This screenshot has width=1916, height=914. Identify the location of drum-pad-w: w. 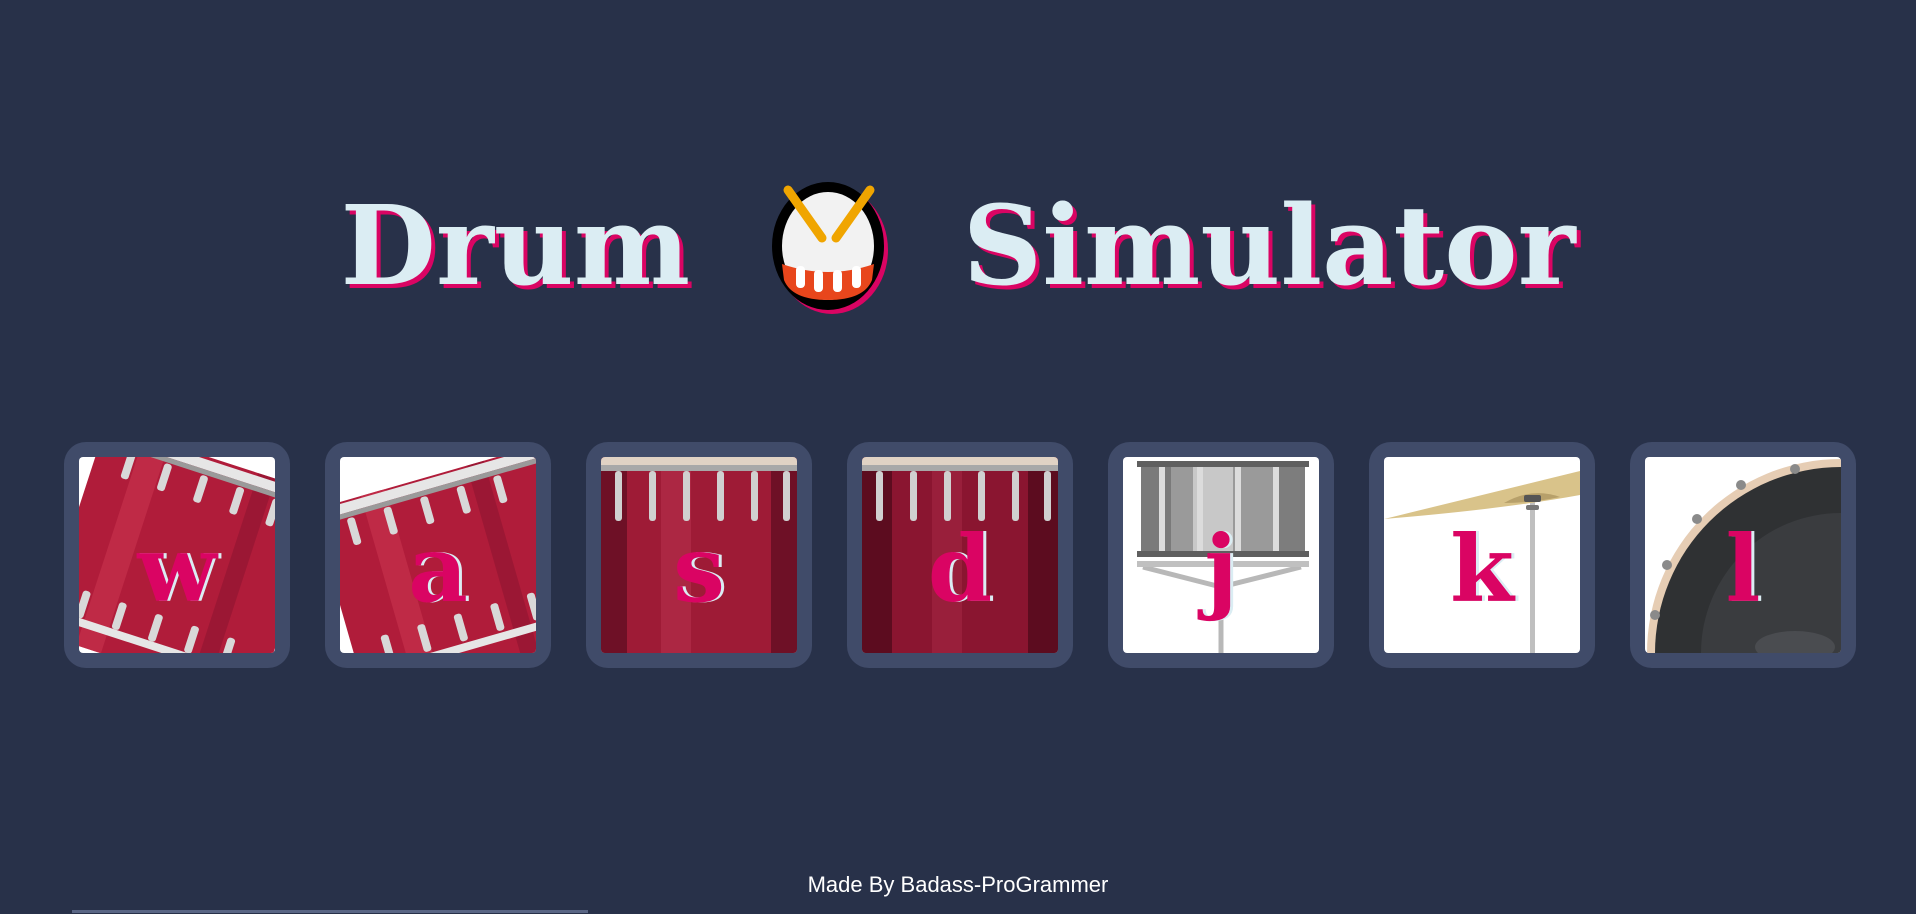
(177, 555).